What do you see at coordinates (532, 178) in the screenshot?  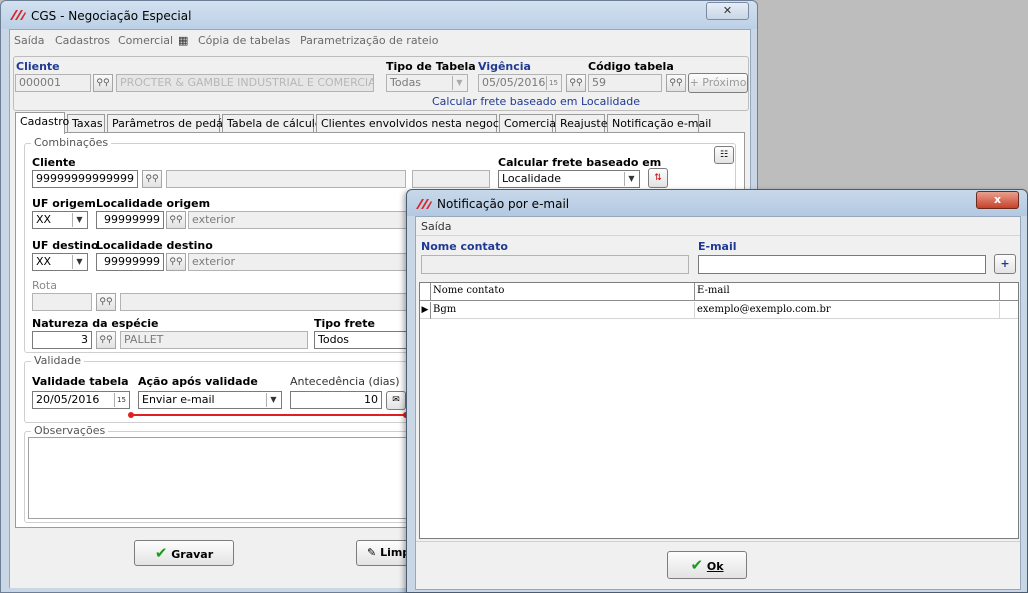 I see `calc-frete-value: Localidade` at bounding box center [532, 178].